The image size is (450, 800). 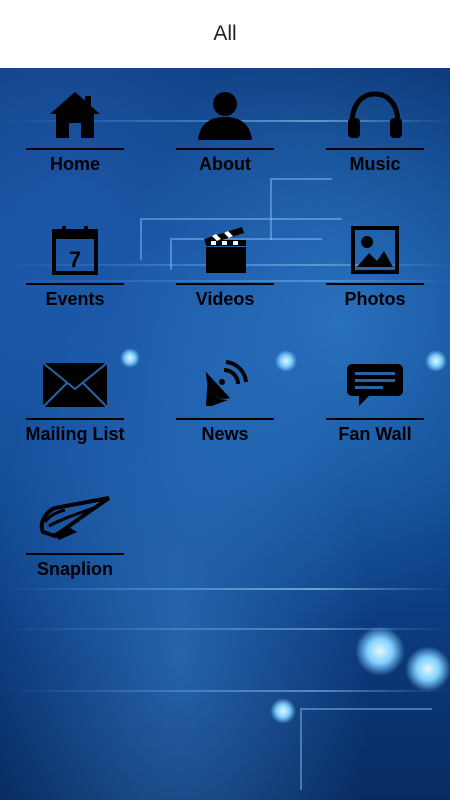 I want to click on menu-item-snaplion: Snaplion, so click(x=75, y=540).